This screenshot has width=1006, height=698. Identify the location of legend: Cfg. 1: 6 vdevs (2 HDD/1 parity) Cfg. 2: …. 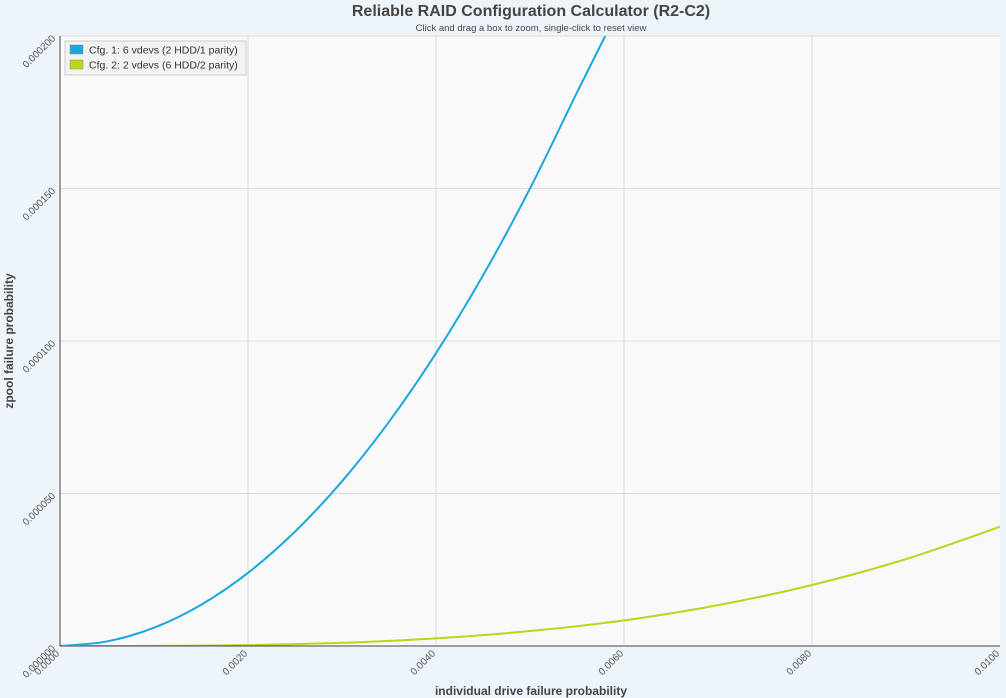
(155, 58).